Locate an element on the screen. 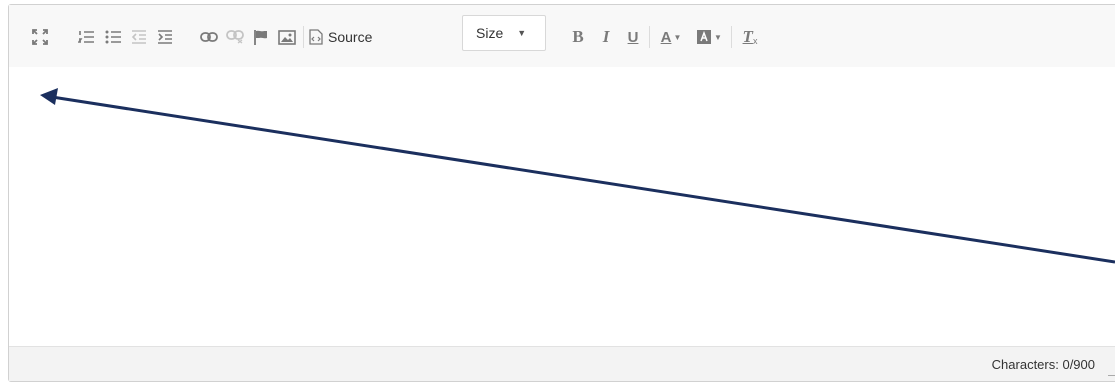 This screenshot has height=388, width=1115. text-color-button: A ▼ is located at coordinates (671, 37).